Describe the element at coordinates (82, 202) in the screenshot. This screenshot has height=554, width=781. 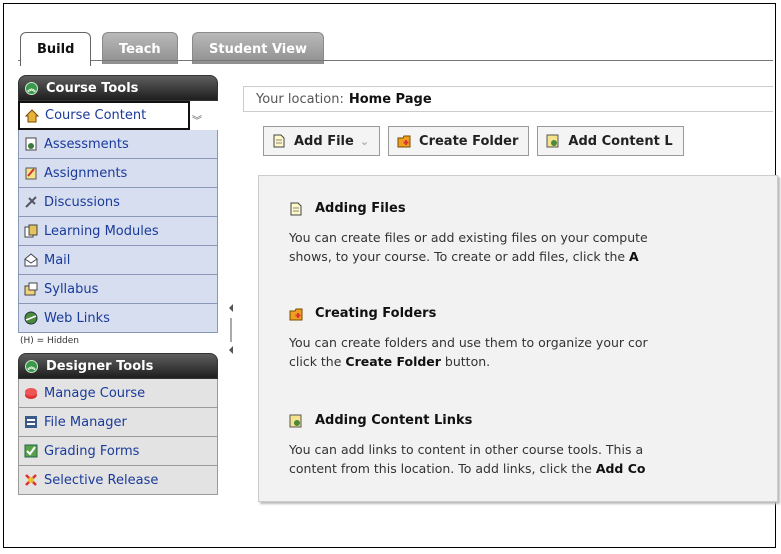
I see `sidebar-item-label: Discussions` at that location.